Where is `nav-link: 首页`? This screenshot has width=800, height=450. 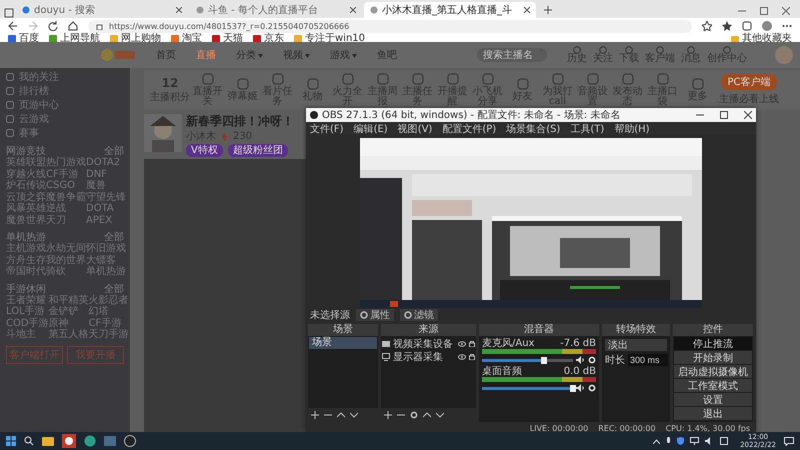
nav-link: 首页 is located at coordinates (166, 55).